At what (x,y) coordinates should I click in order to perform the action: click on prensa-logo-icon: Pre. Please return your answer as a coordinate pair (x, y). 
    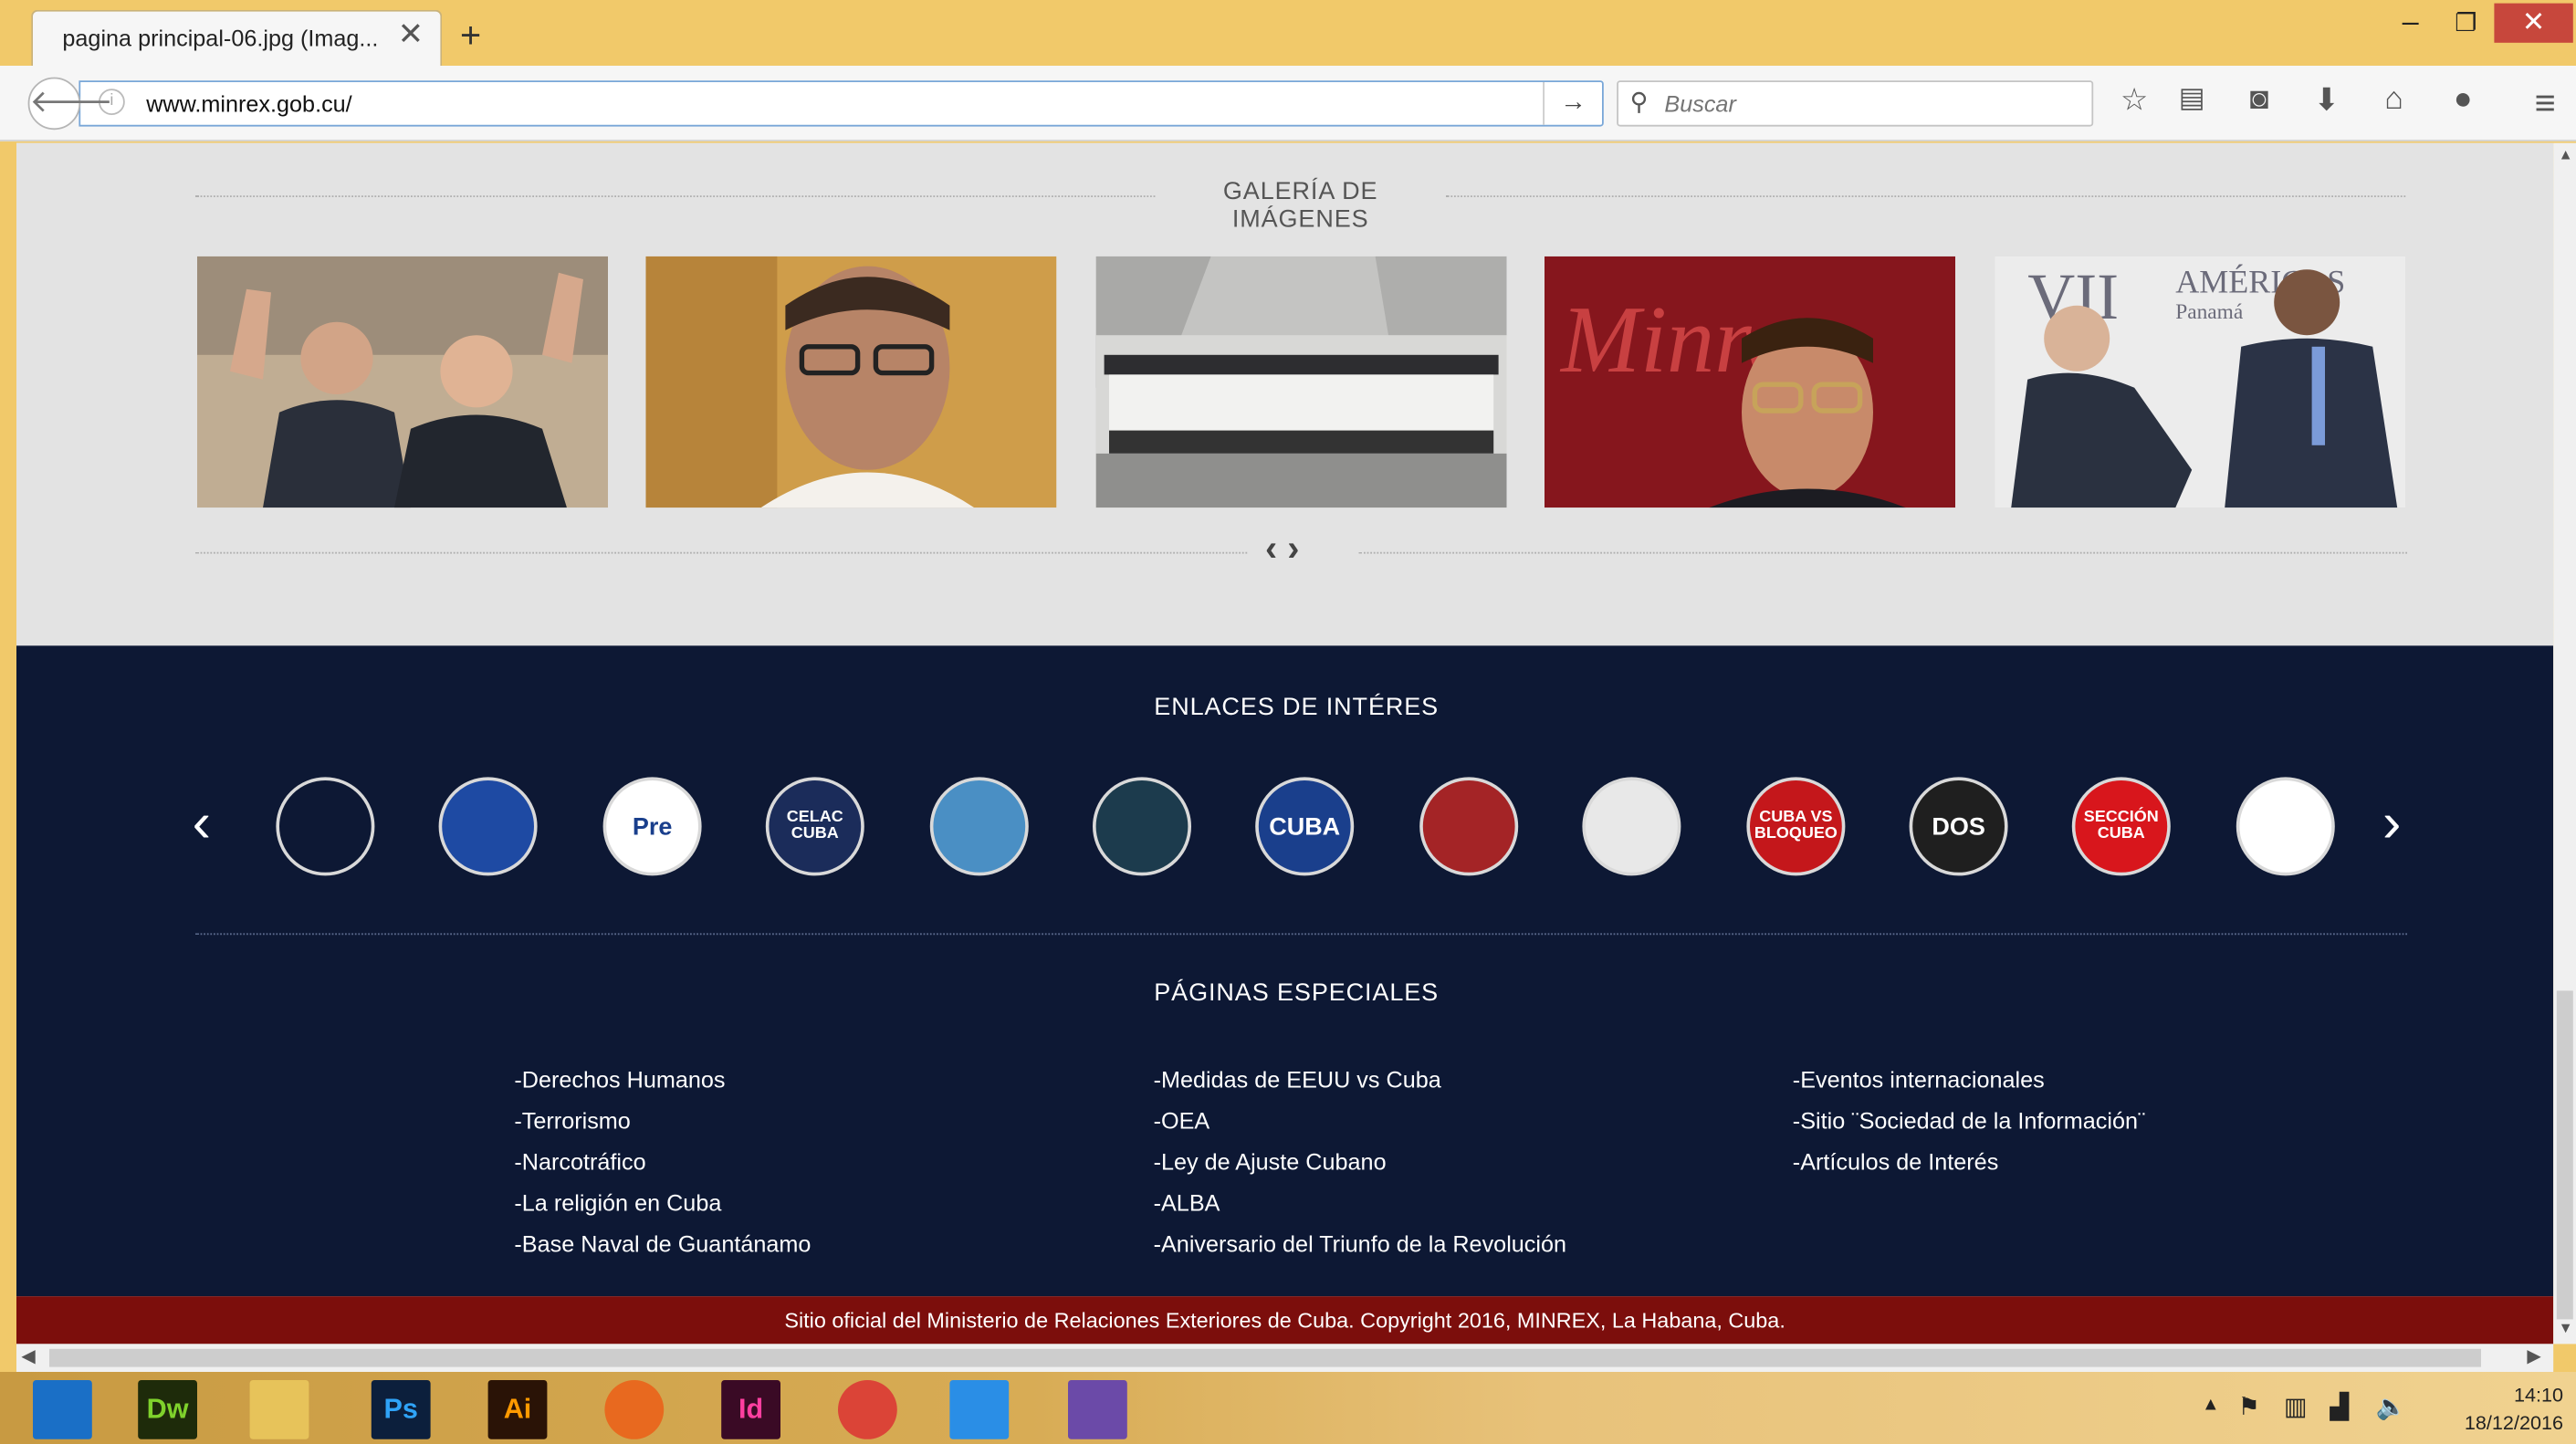
    Looking at the image, I should click on (652, 827).